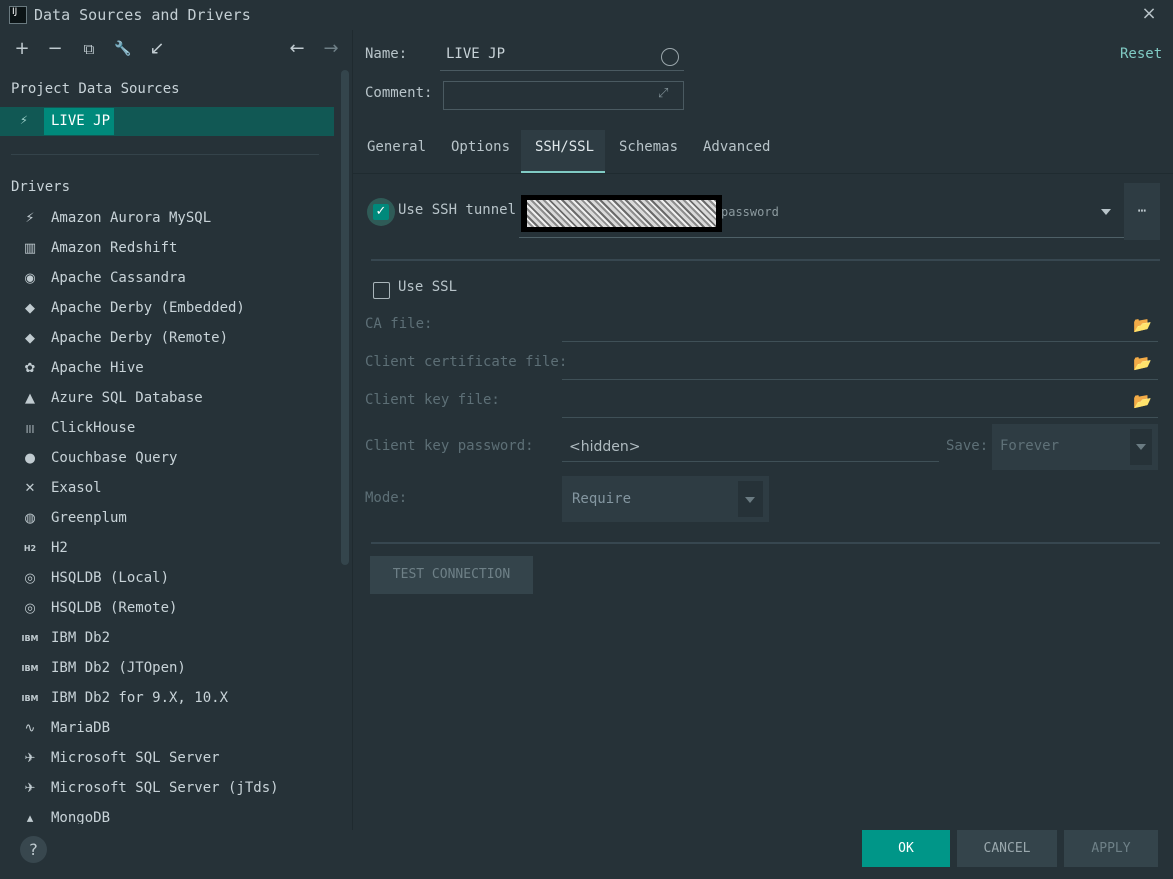 This screenshot has height=879, width=1173. What do you see at coordinates (386, 54) in the screenshot?
I see `name-label: Name:` at bounding box center [386, 54].